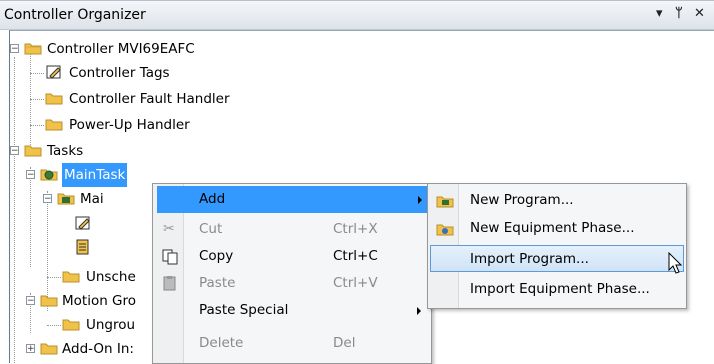  I want to click on menu-item-shortcut: Ctrl+V, so click(355, 283).